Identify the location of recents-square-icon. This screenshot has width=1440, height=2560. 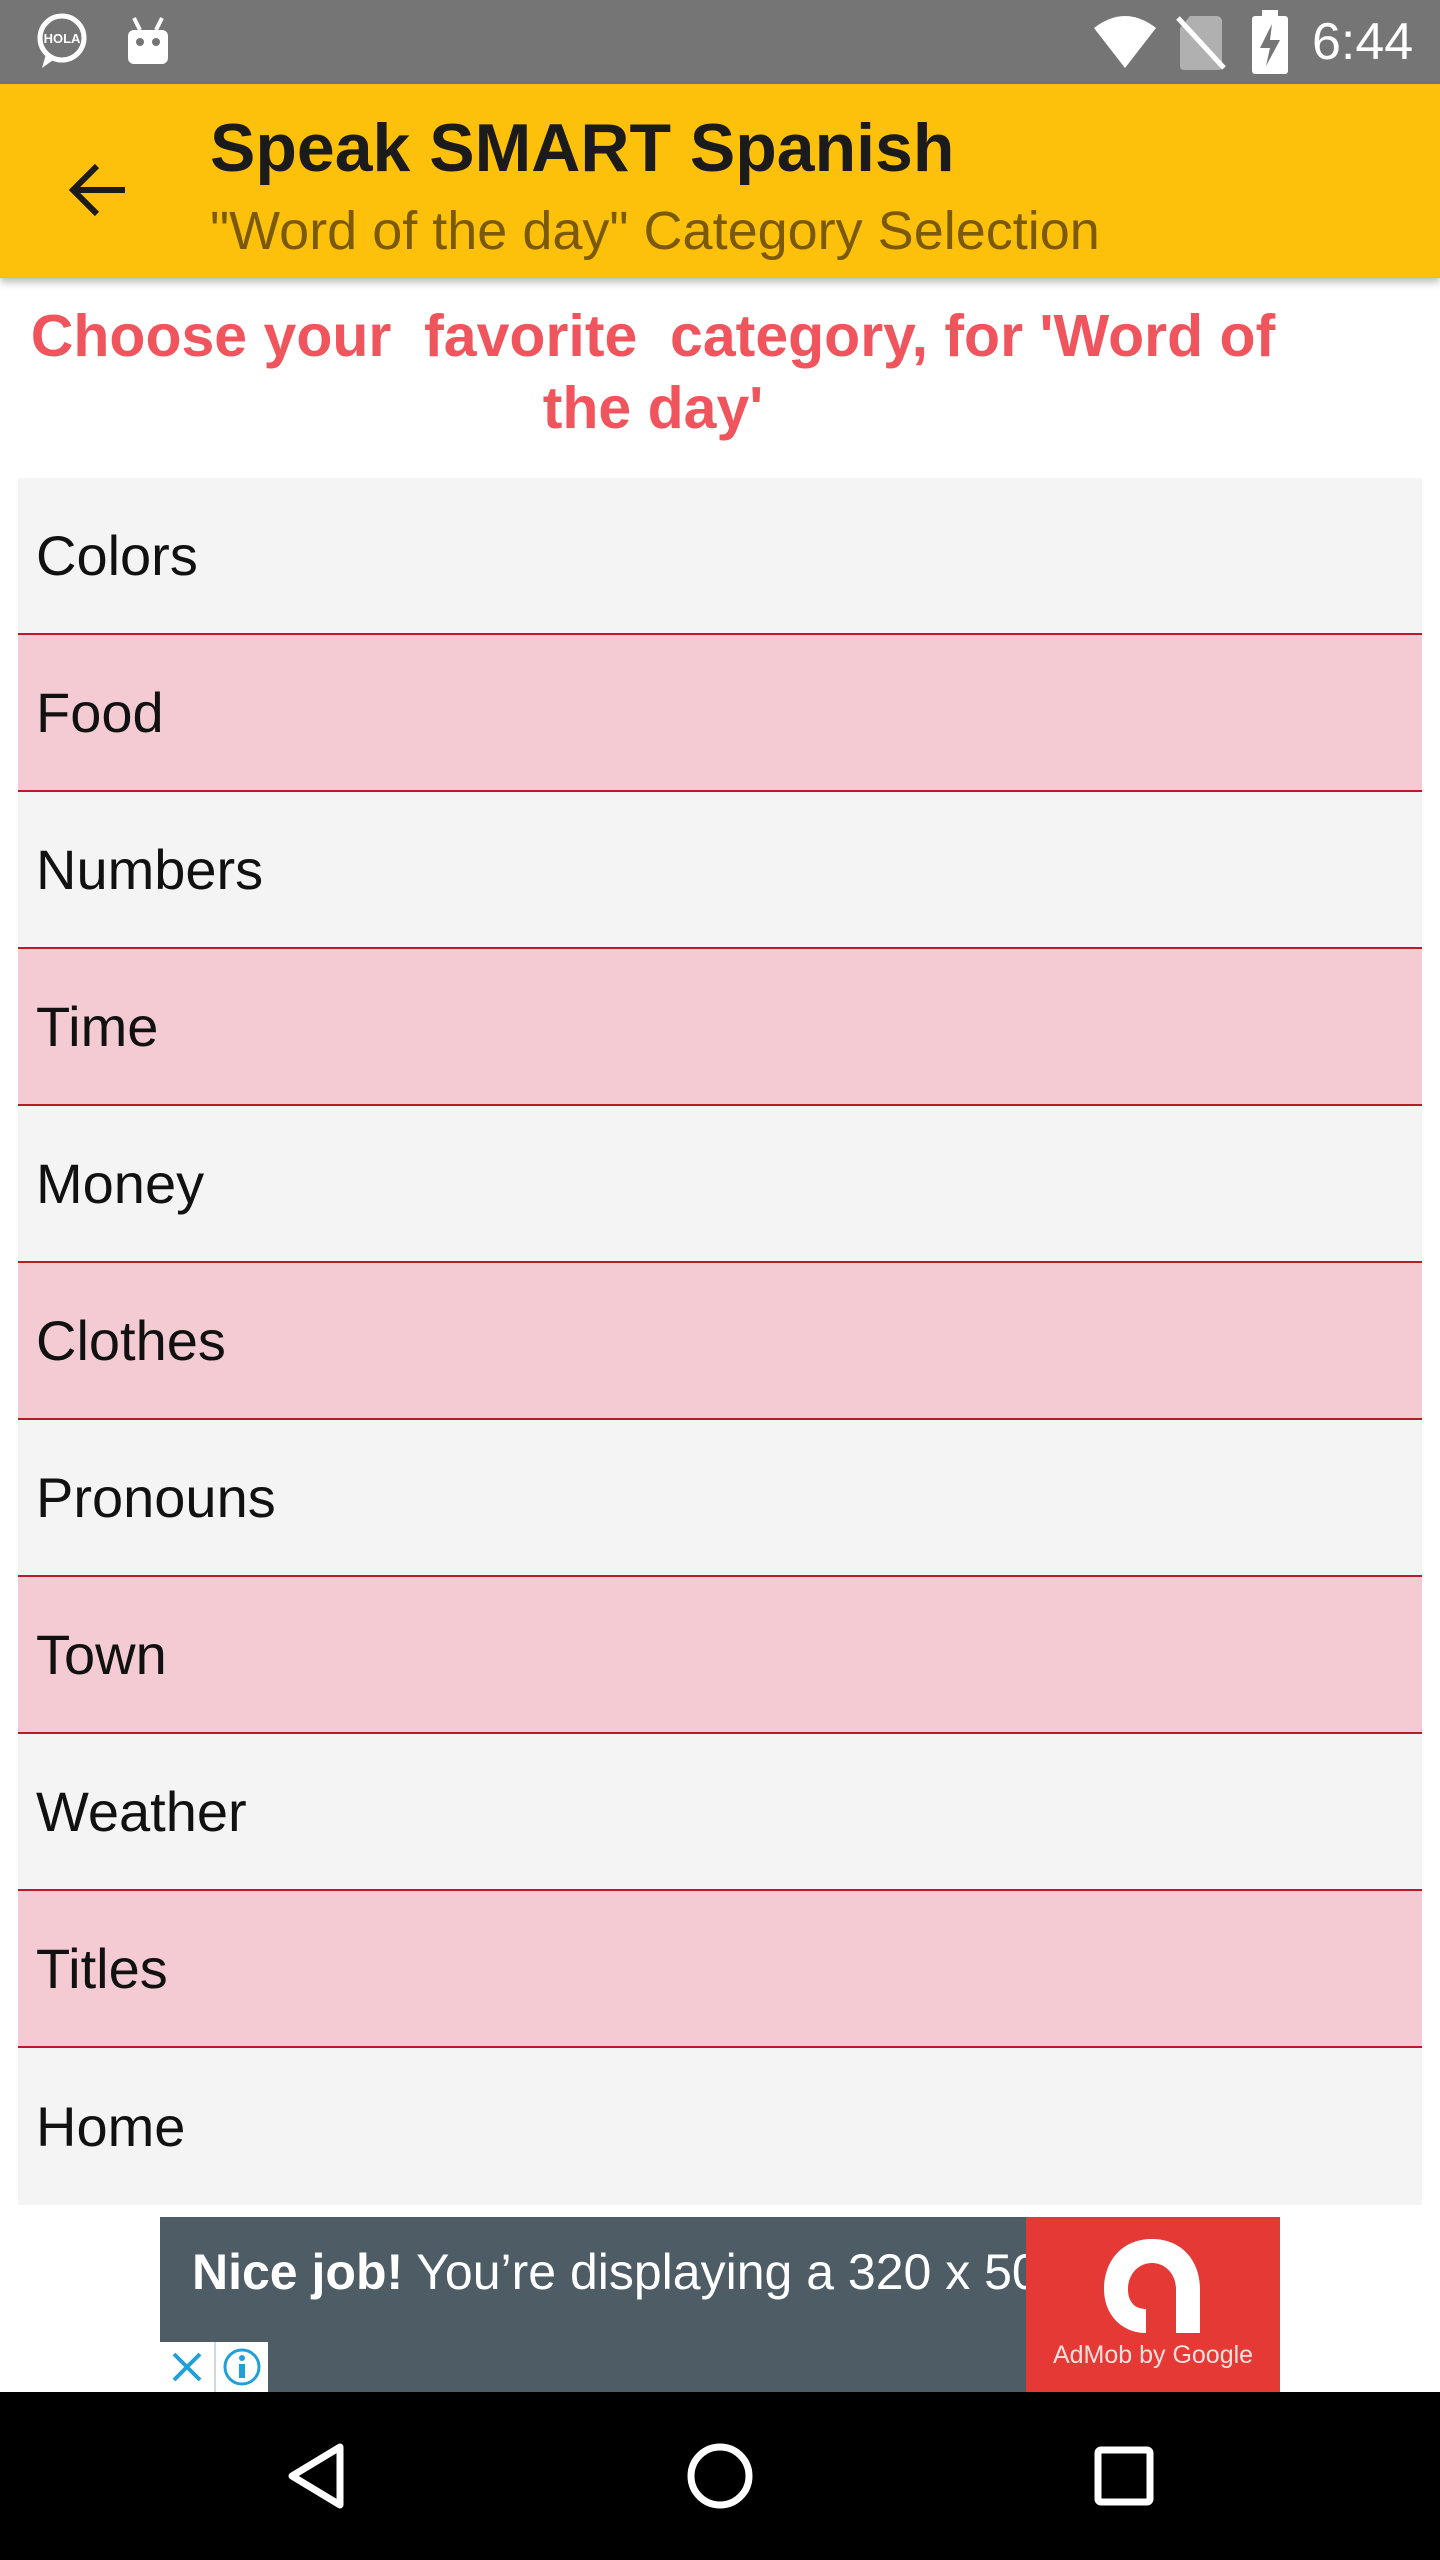
(1124, 2476).